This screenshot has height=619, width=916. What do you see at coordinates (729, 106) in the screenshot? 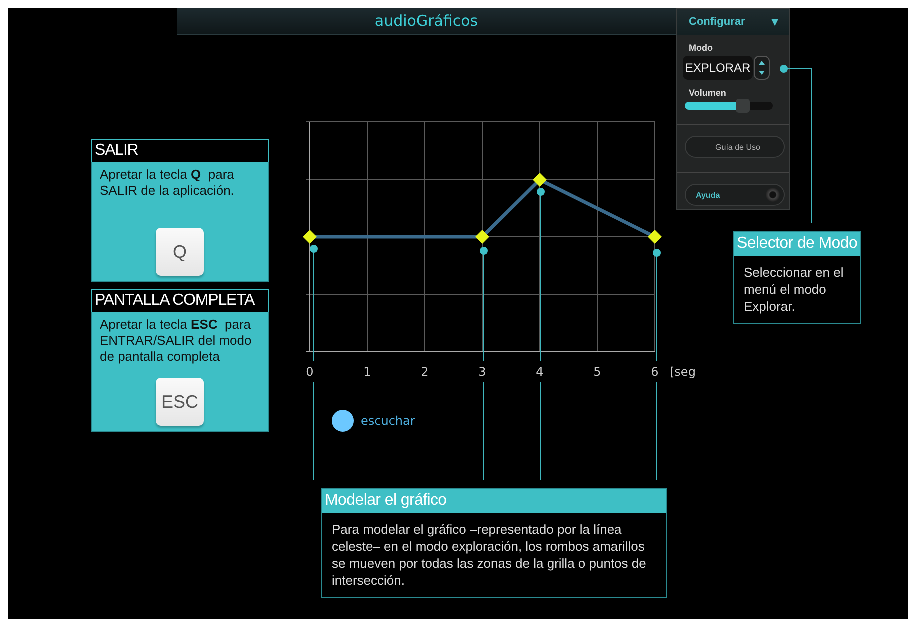
I see `volume-slider` at bounding box center [729, 106].